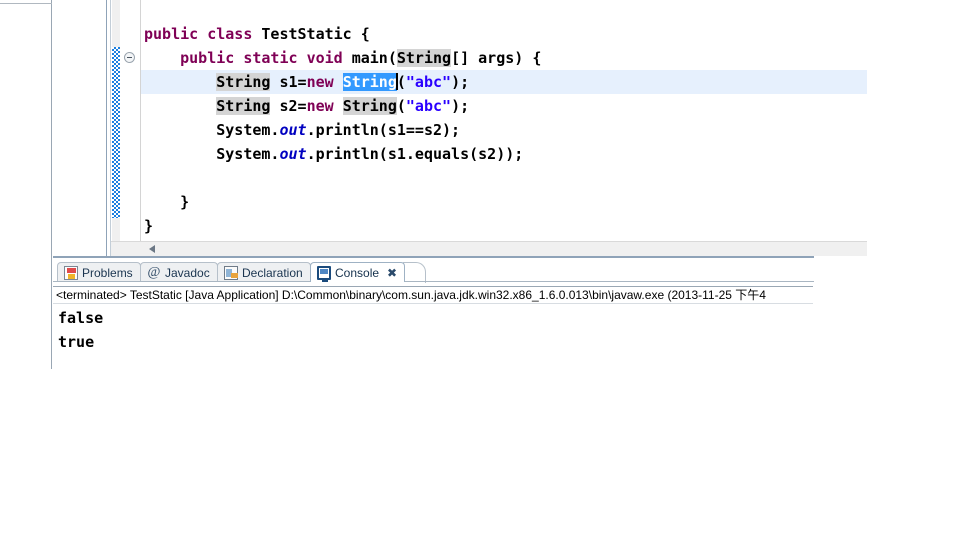 The width and height of the screenshot is (960, 540). I want to click on code-token: static, so click(270, 58).